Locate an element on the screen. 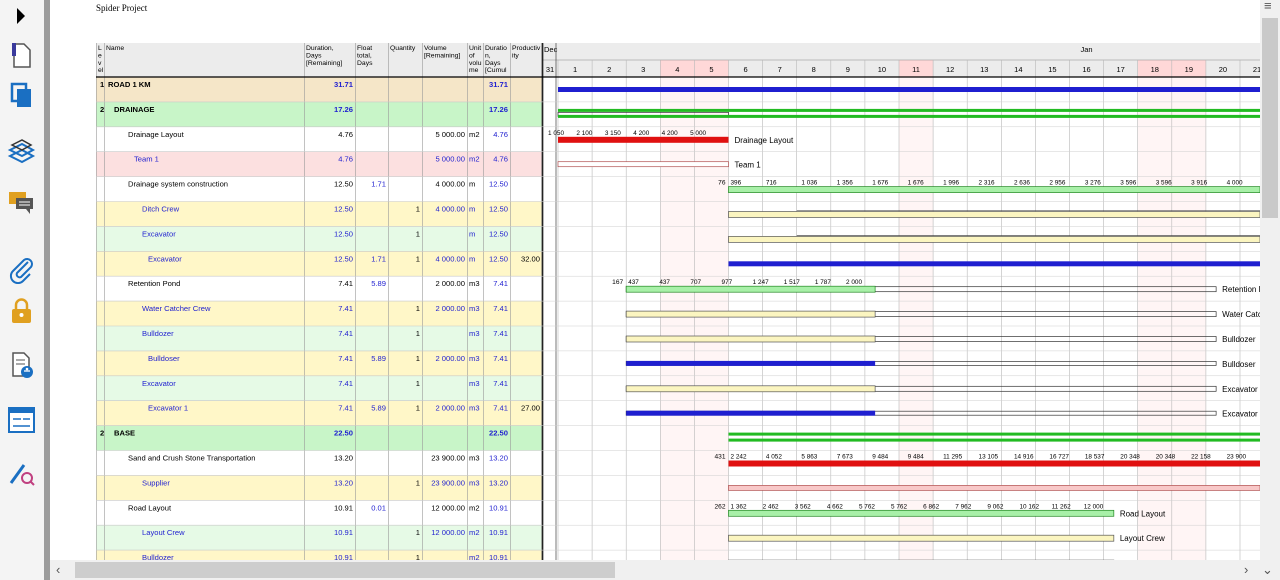  table-cell-unit: m is located at coordinates (472, 258).